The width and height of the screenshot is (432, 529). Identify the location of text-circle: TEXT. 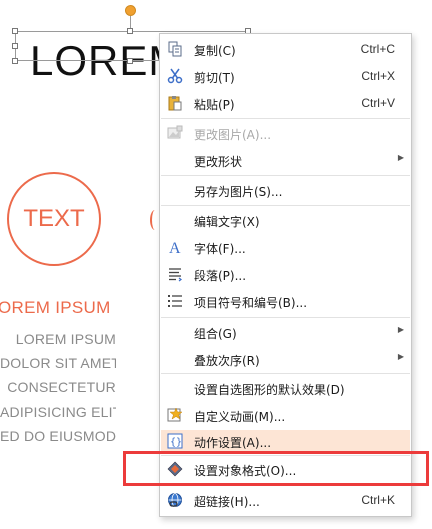
(54, 219).